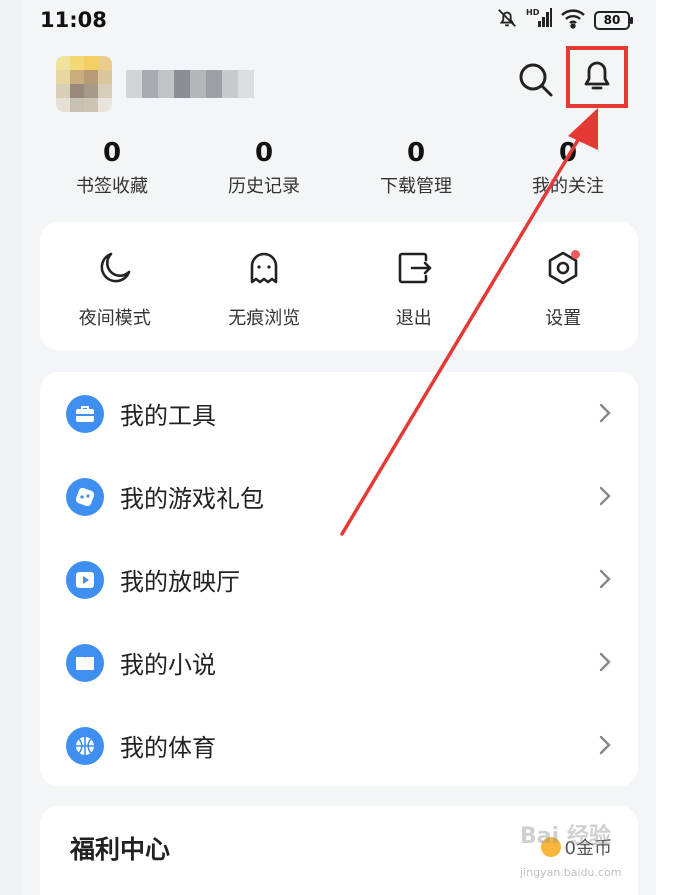  I want to click on welfare-title: 福利中心, so click(120, 849).